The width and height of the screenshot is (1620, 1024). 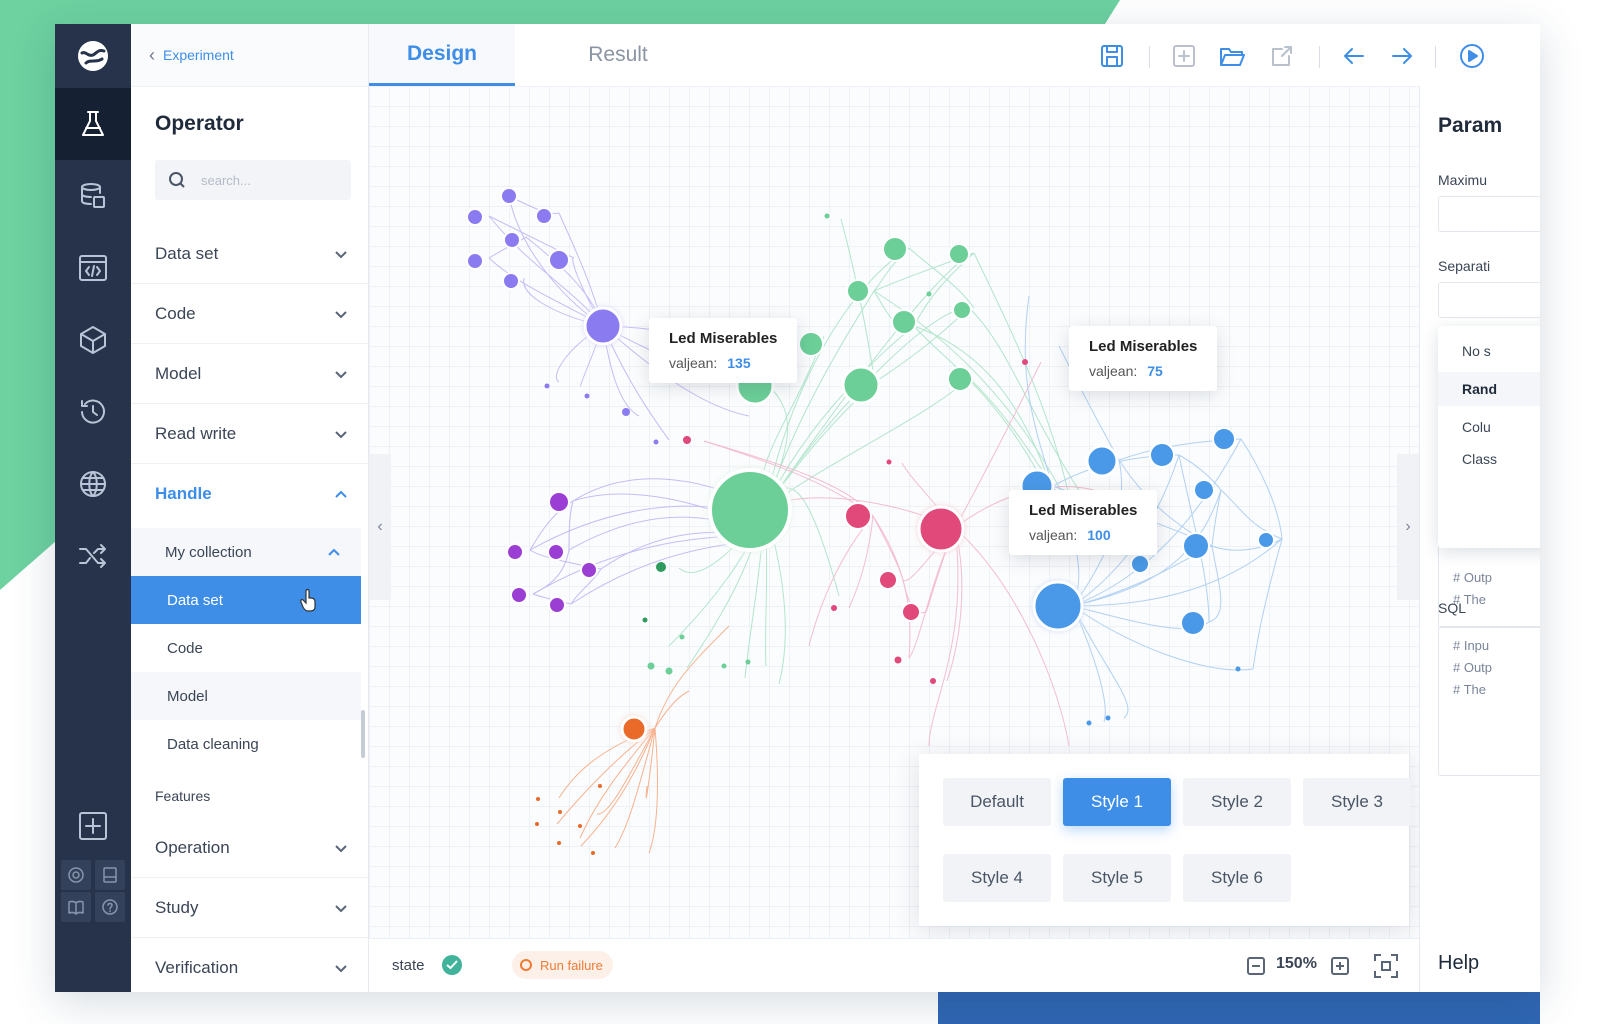 What do you see at coordinates (246, 552) in the screenshot?
I see `my-collection-group: My collection` at bounding box center [246, 552].